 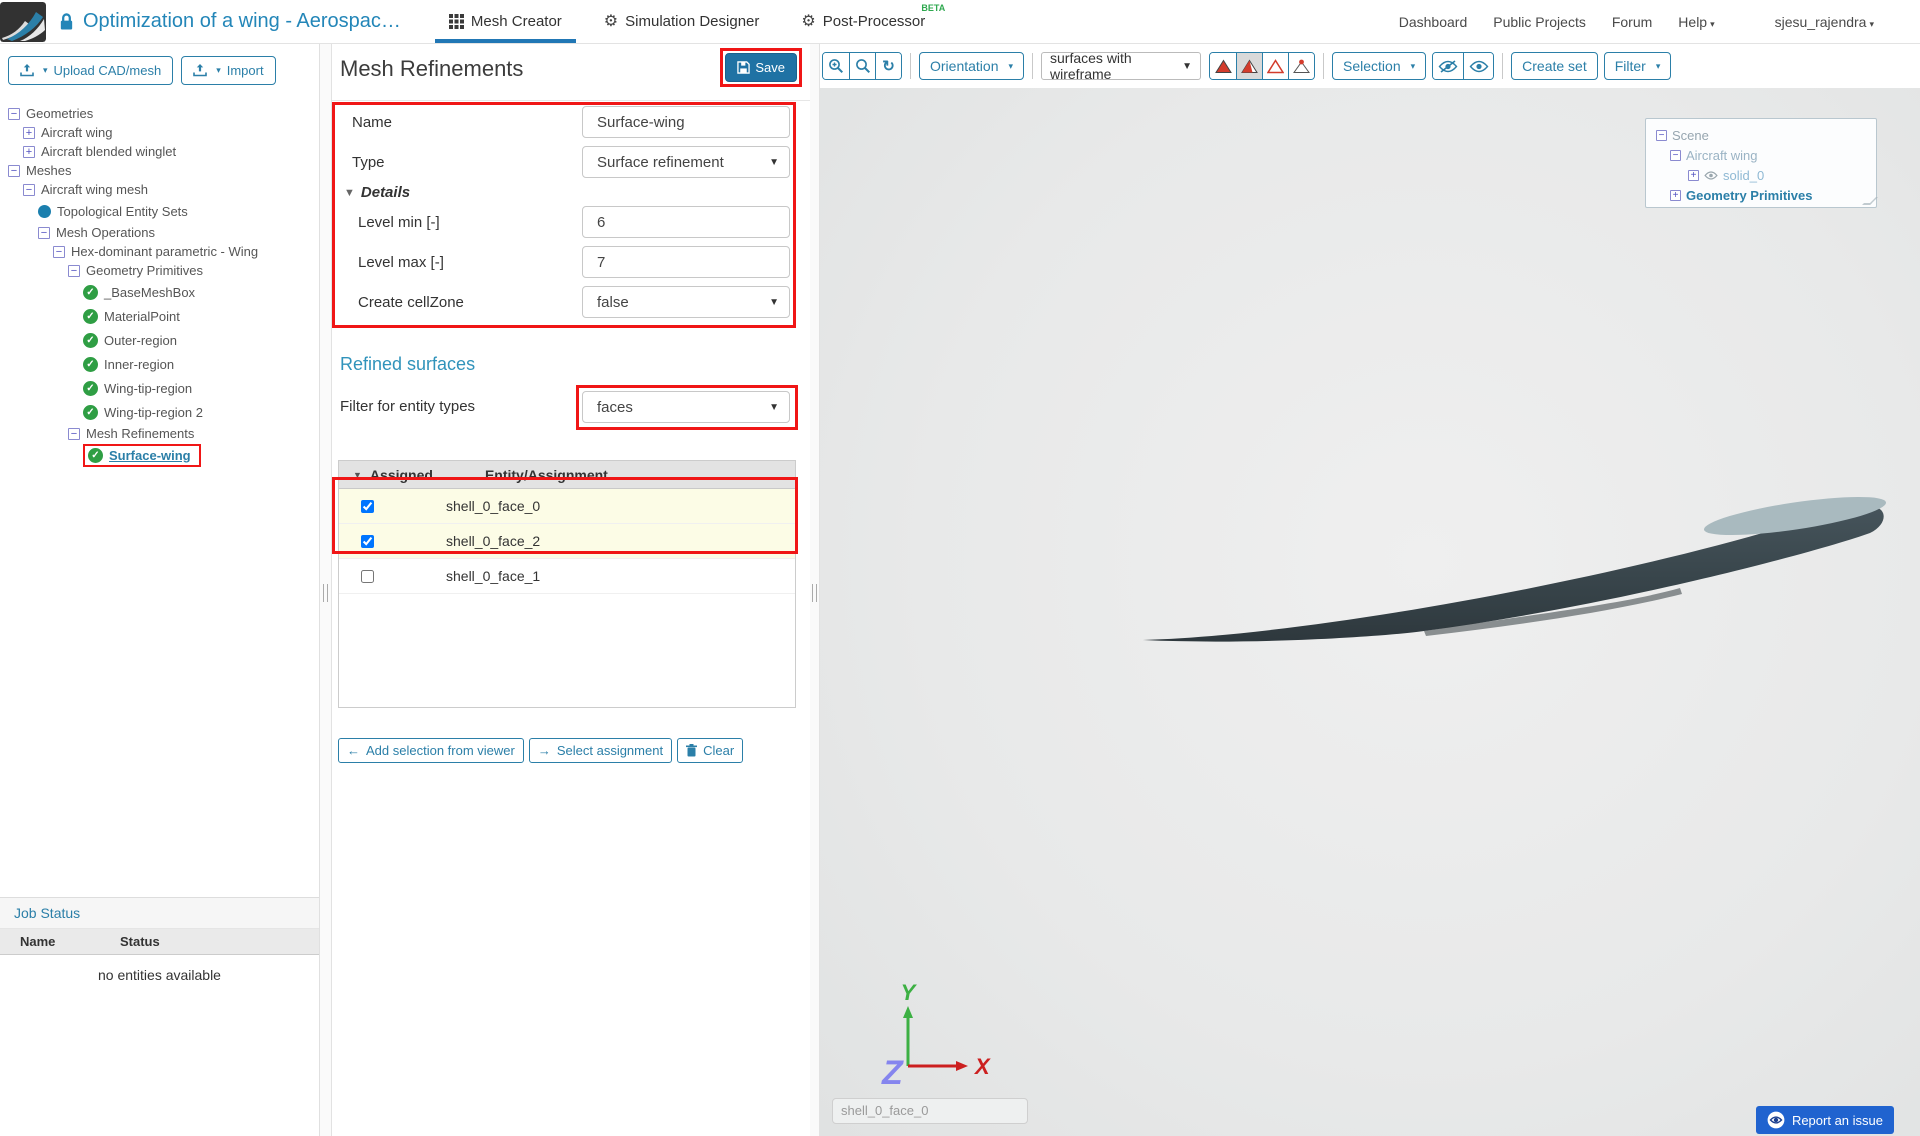 What do you see at coordinates (1503, 66) in the screenshot?
I see `divider` at bounding box center [1503, 66].